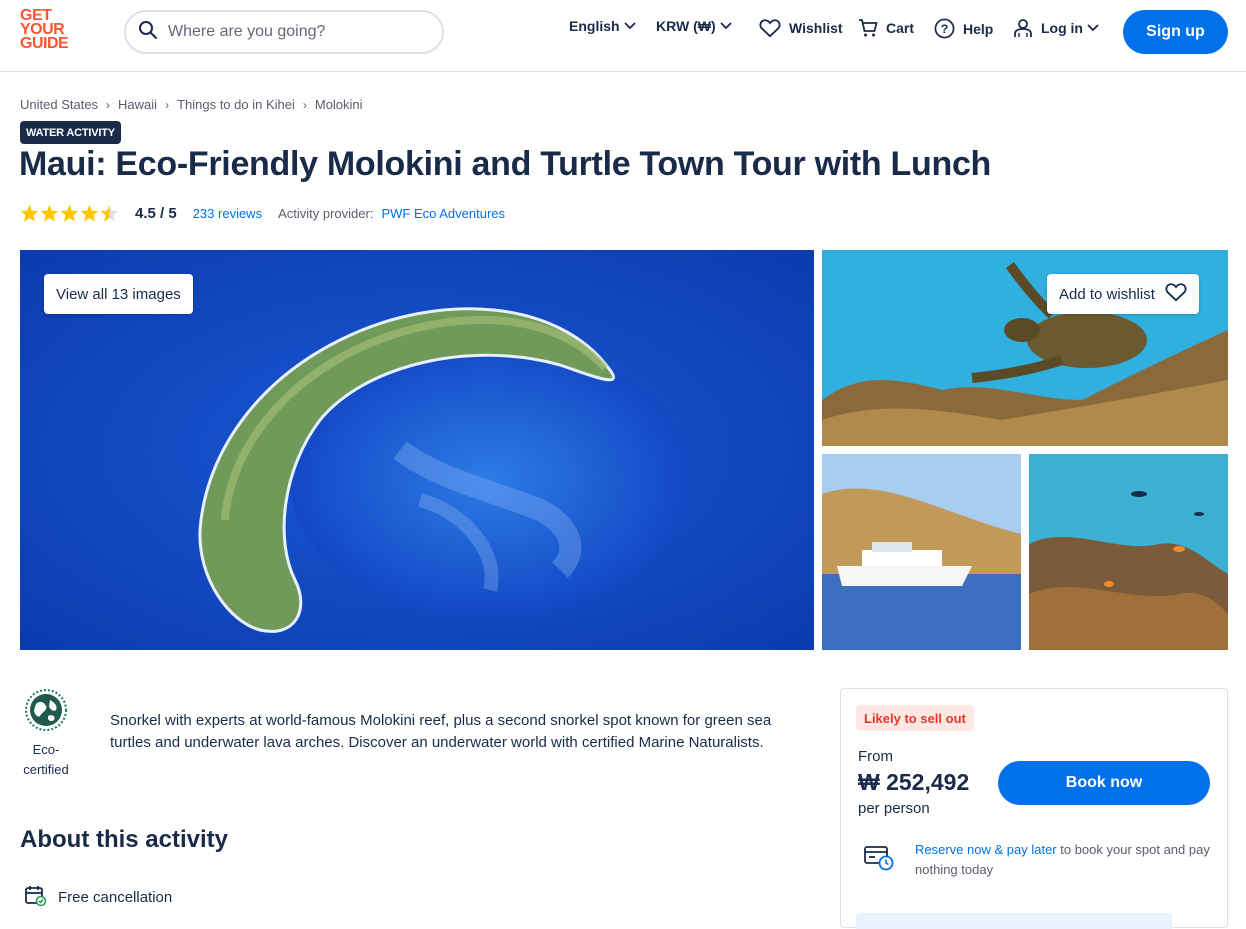 This screenshot has width=1246, height=929. I want to click on provider-link: PWF Eco Adventures, so click(443, 213).